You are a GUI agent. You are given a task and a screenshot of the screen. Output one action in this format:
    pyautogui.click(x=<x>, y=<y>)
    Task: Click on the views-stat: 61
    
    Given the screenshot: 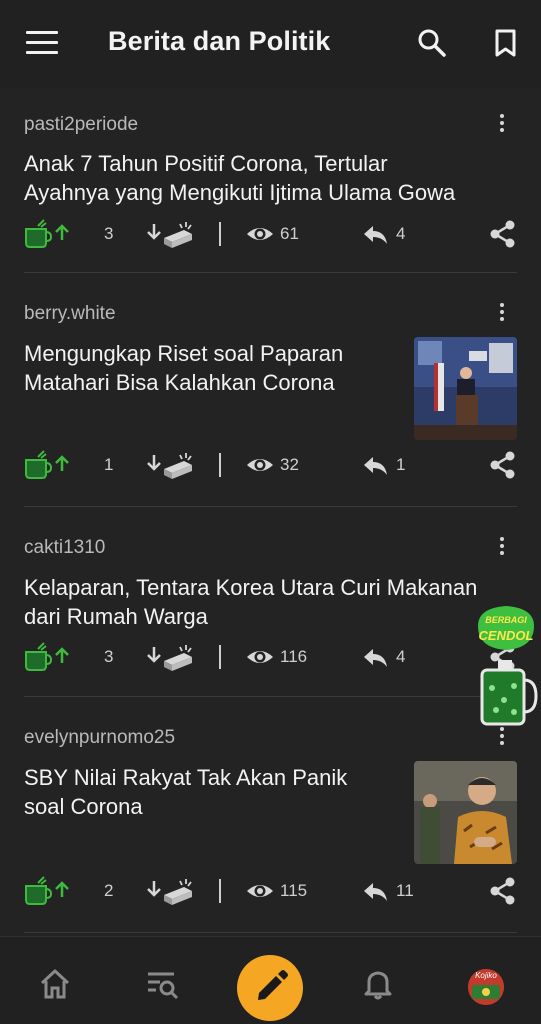 What is the action you would take?
    pyautogui.click(x=272, y=234)
    